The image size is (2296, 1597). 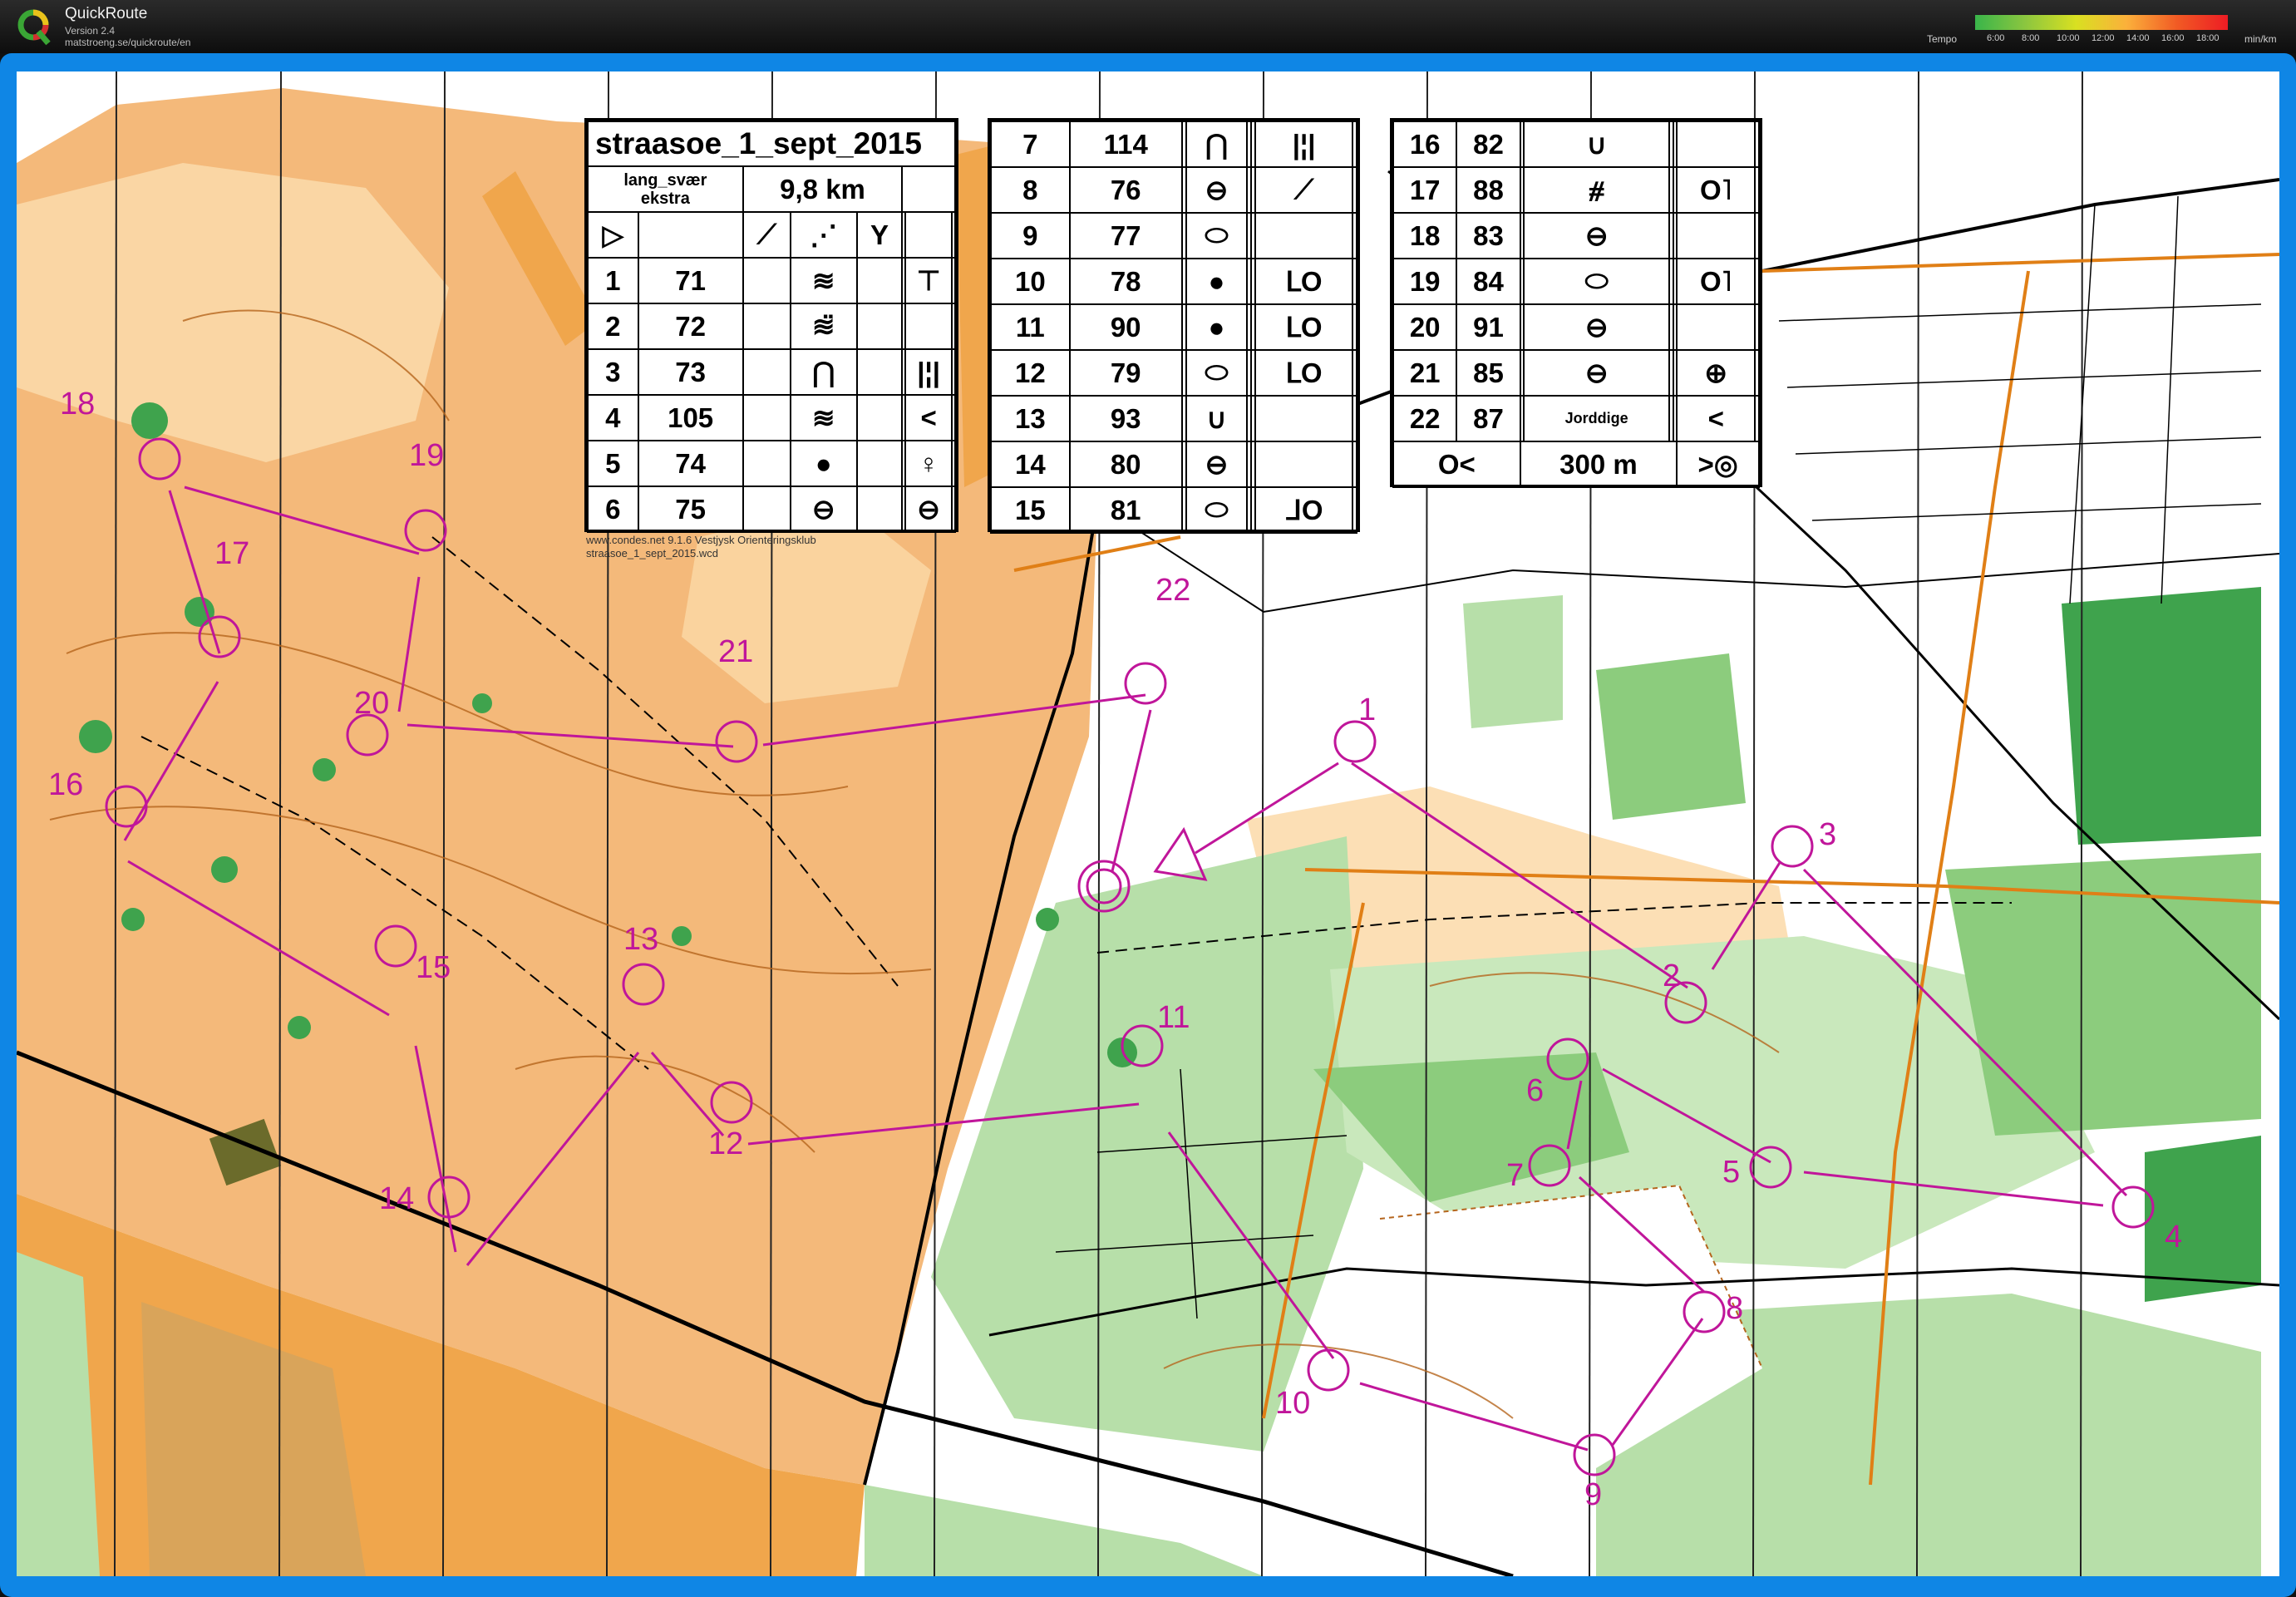 I want to click on control-code: 83, so click(x=1488, y=235).